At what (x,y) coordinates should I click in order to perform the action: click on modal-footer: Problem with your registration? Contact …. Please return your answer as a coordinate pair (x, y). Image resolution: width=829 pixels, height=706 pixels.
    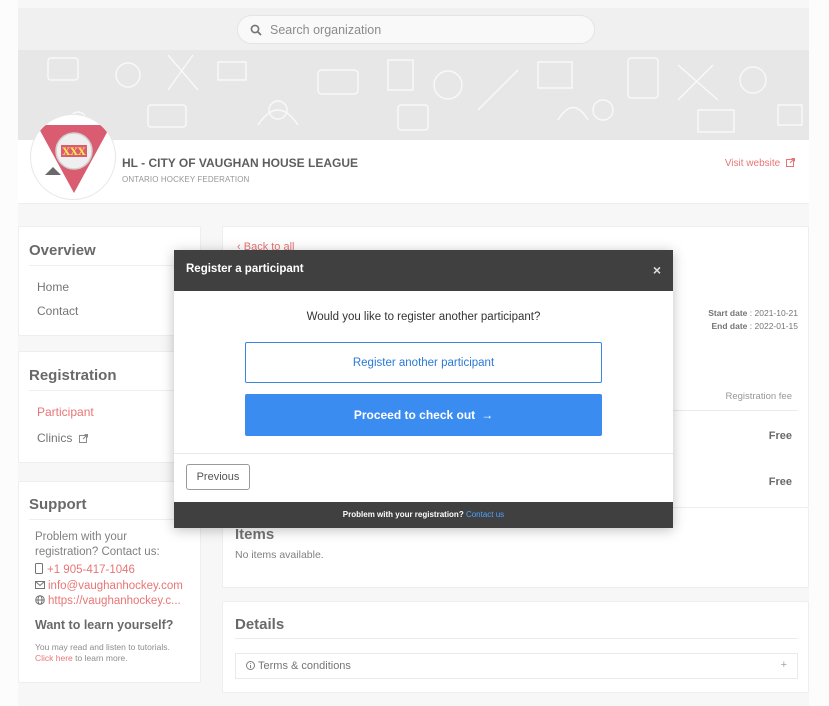
    Looking at the image, I should click on (423, 515).